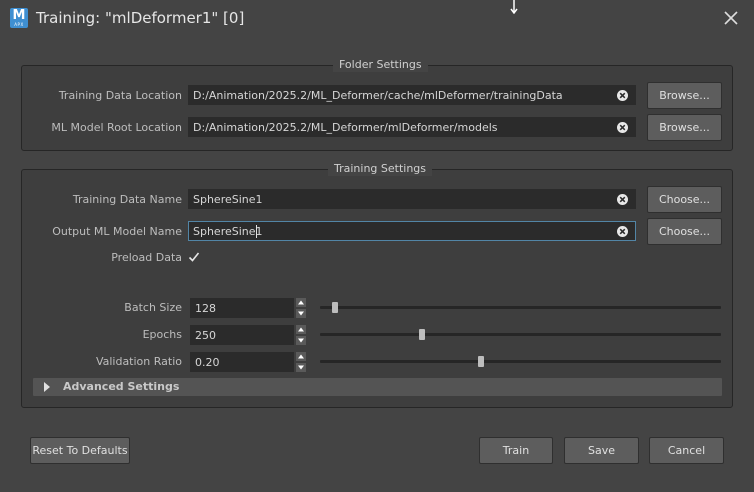 This screenshot has height=492, width=754. What do you see at coordinates (120, 95) in the screenshot?
I see `training-data-location-label: Training Data Location` at bounding box center [120, 95].